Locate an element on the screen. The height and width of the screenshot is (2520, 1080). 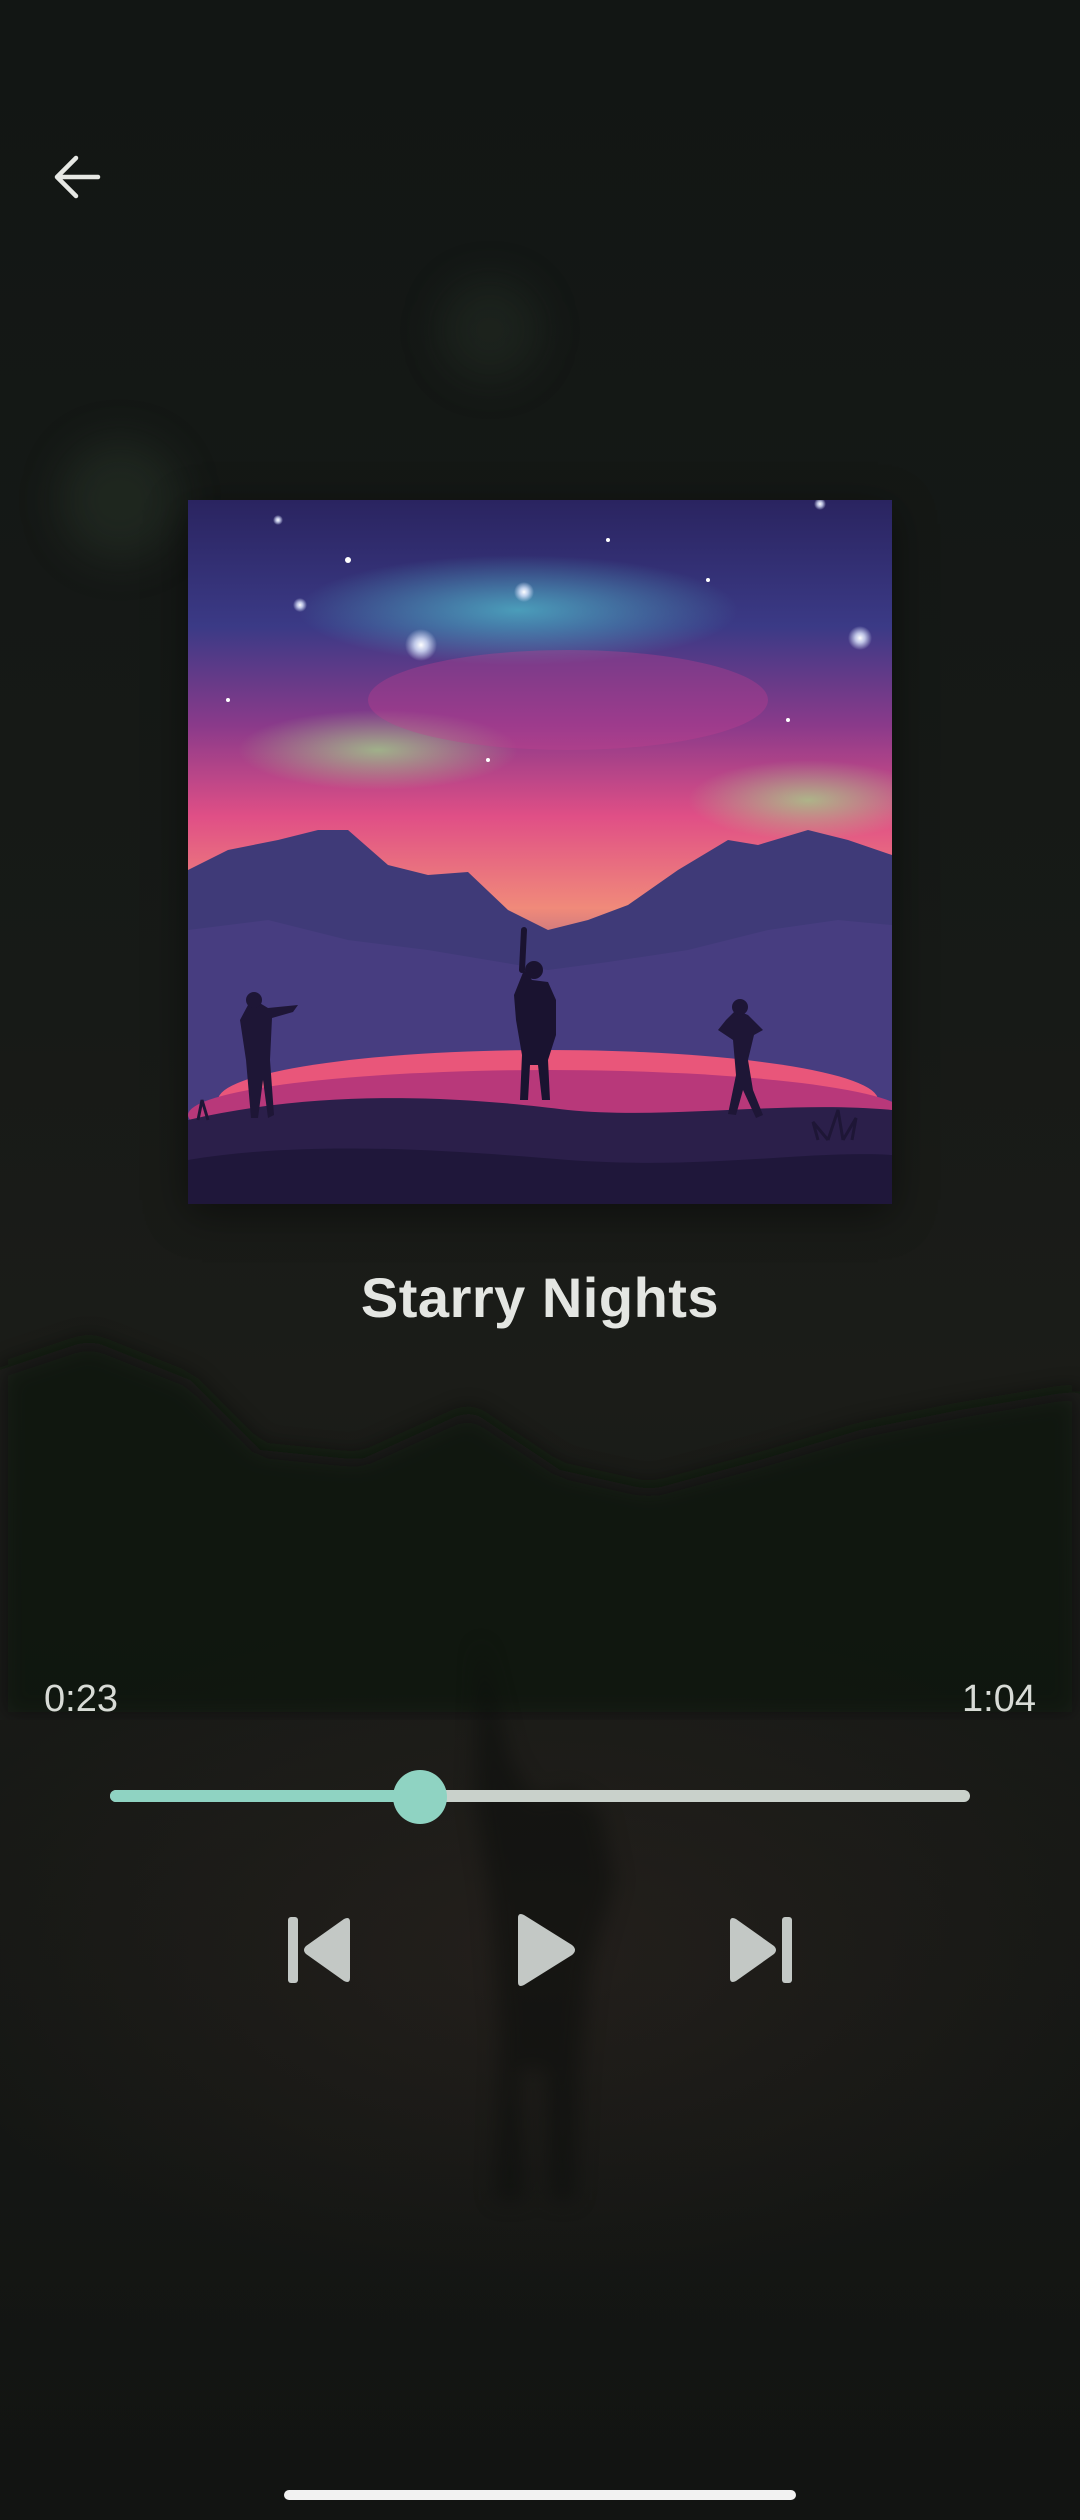
total-time: 1:04 is located at coordinates (999, 1699).